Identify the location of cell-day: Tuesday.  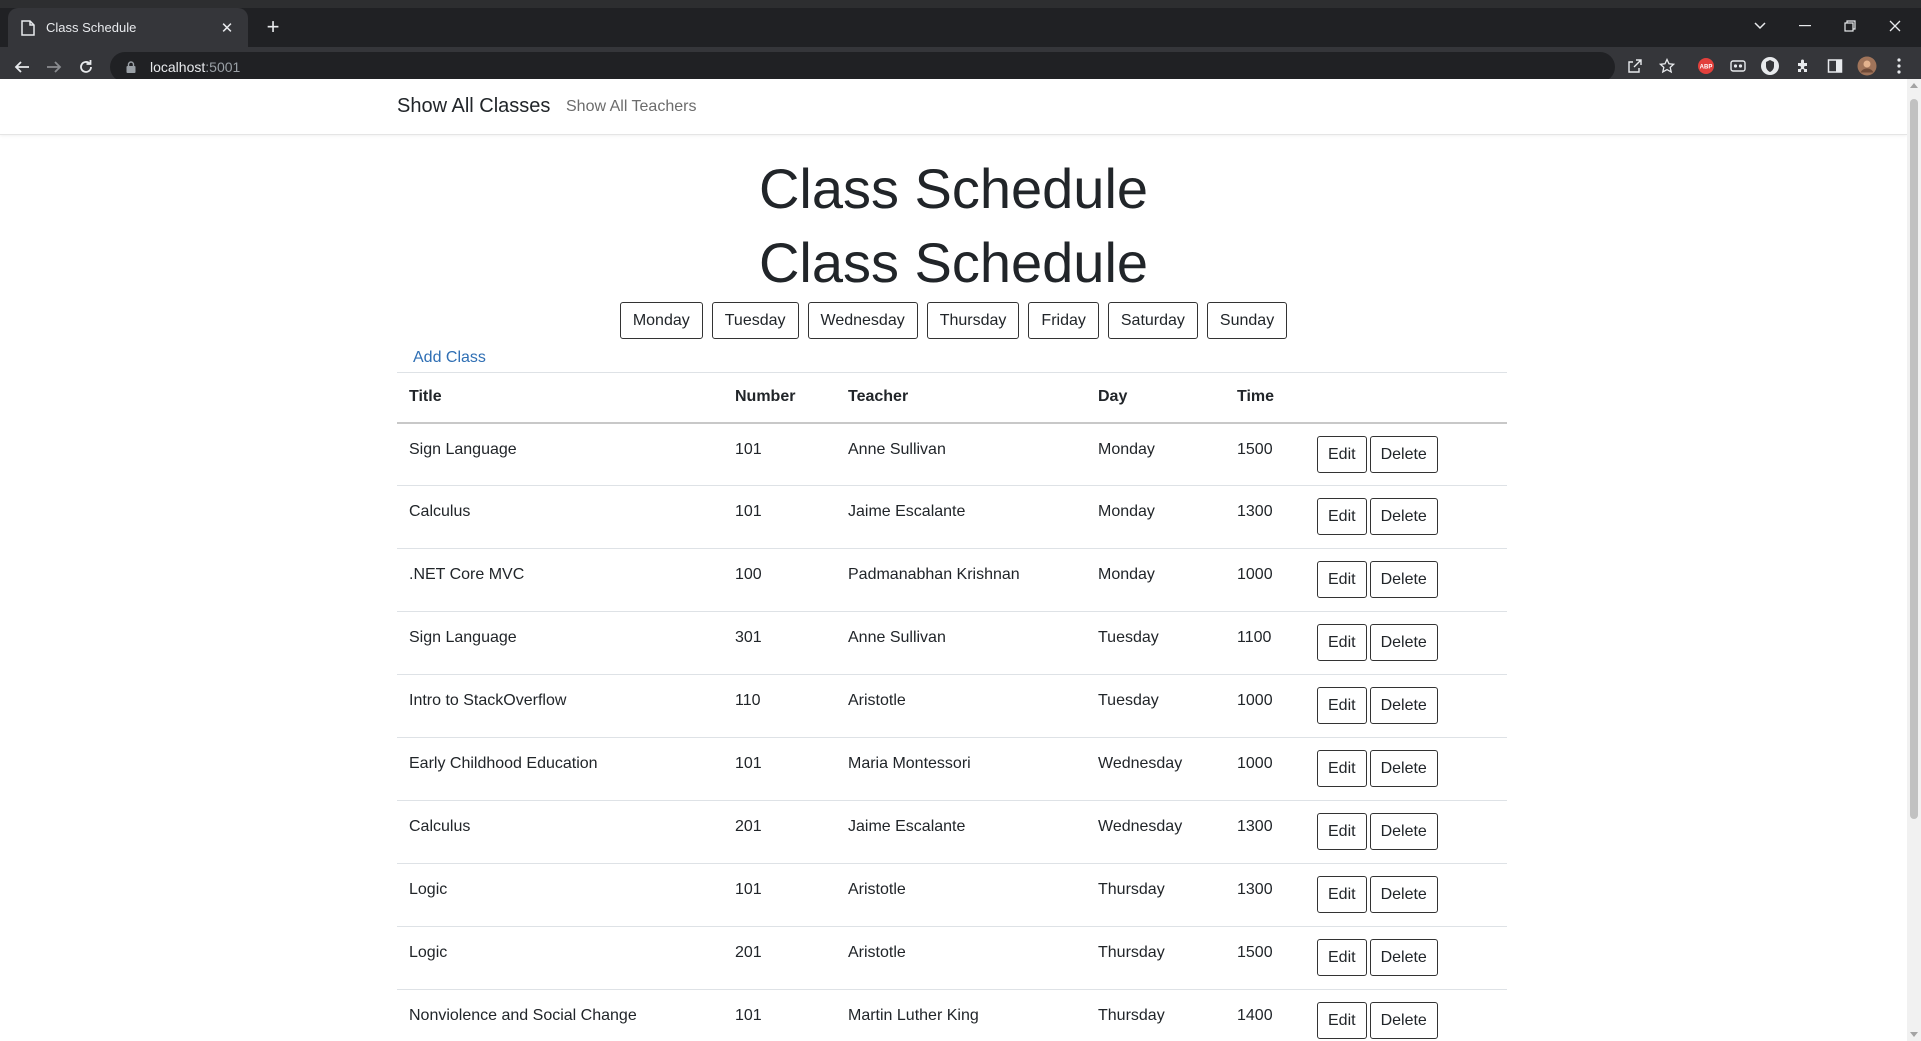
(1155, 706).